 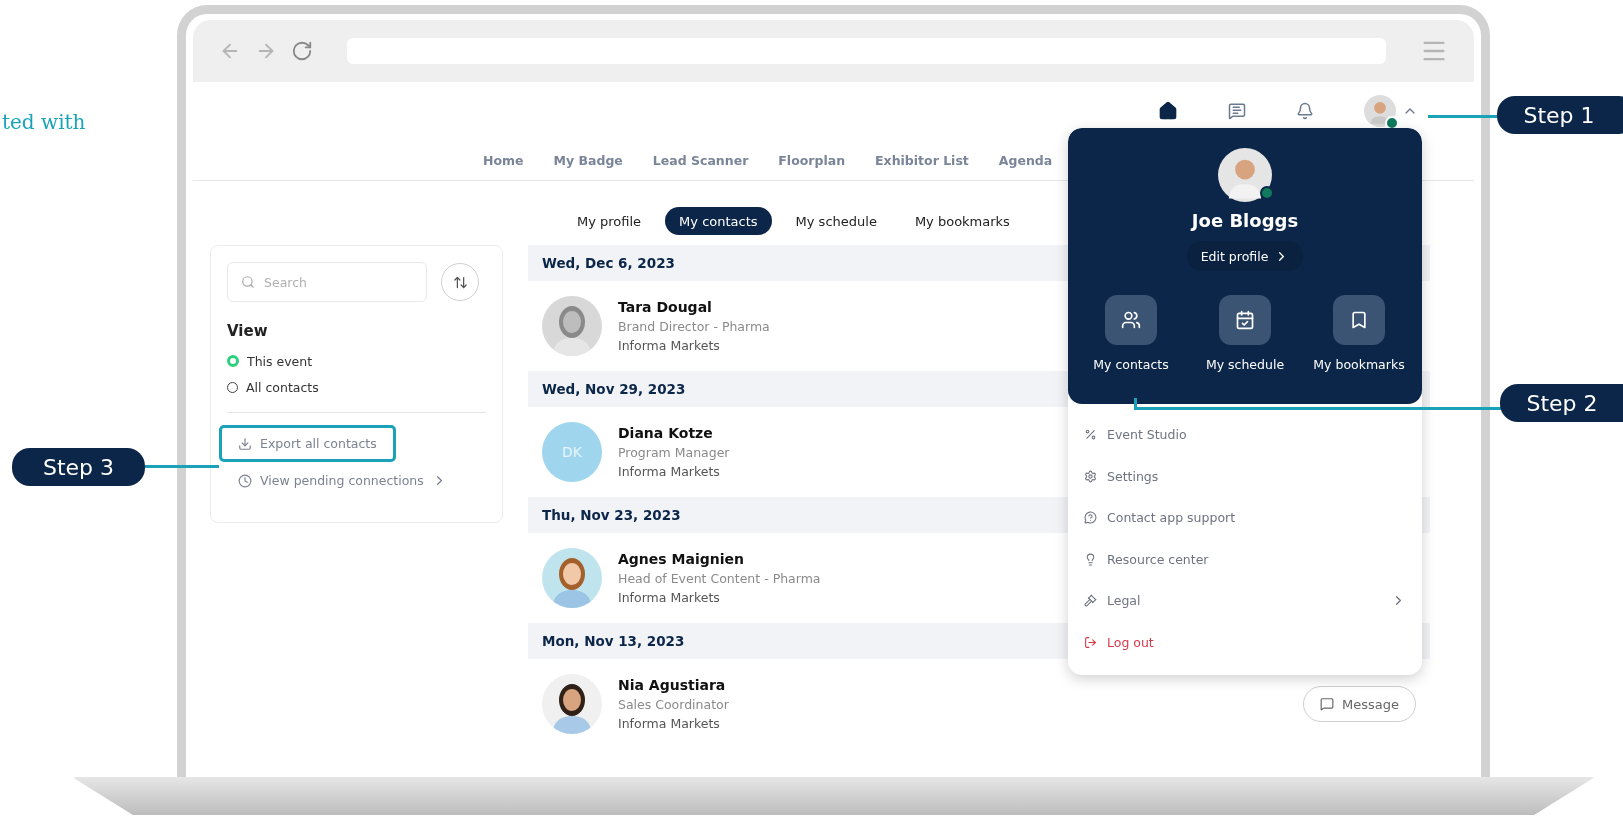 What do you see at coordinates (245, 480) in the screenshot?
I see `clock-icon` at bounding box center [245, 480].